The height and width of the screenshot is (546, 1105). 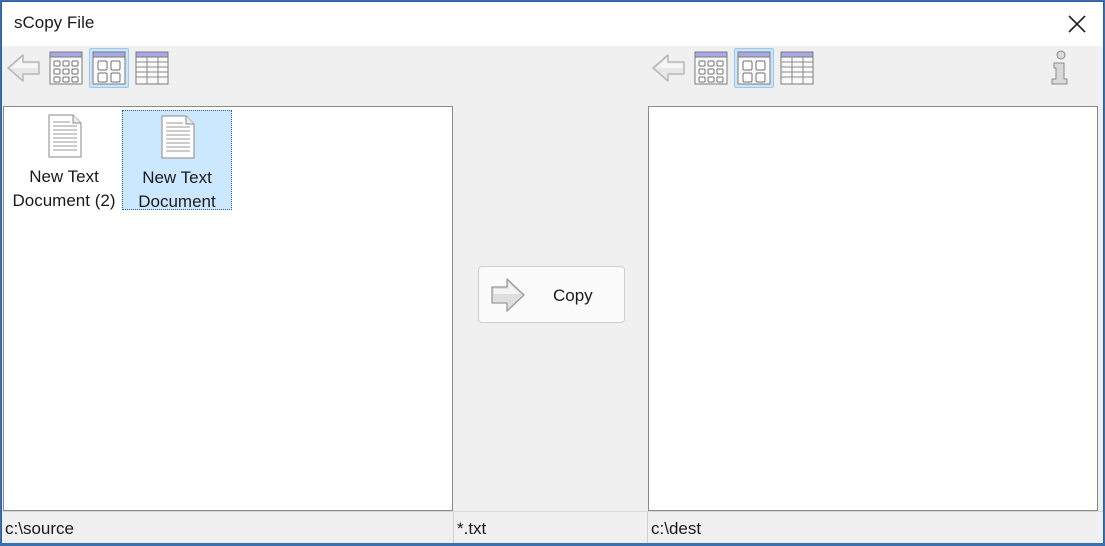 I want to click on window-title: sCopy File, so click(x=54, y=22).